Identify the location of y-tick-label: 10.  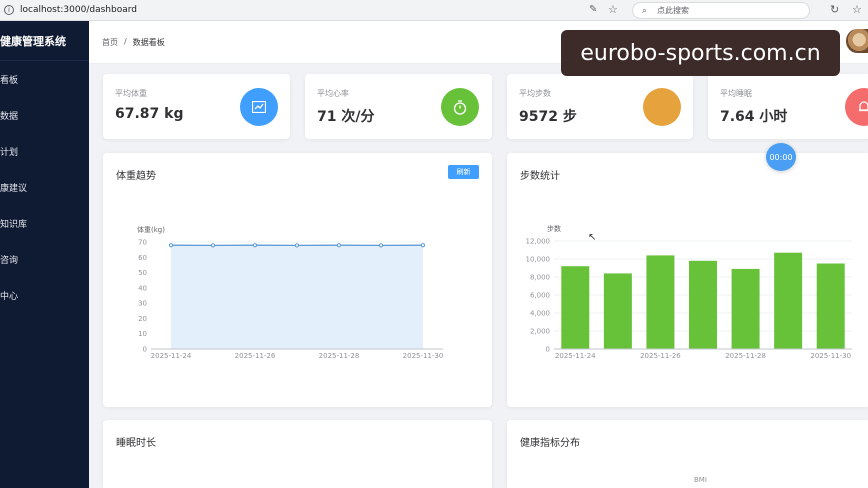
(142, 334).